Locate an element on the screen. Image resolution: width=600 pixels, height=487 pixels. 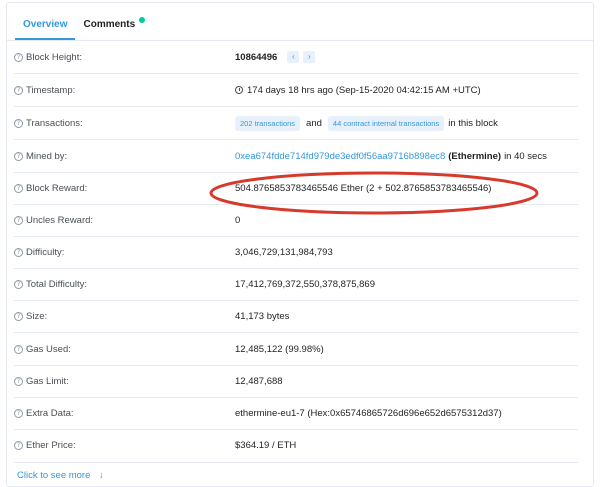
tab-overview: Overview is located at coordinates (45, 29).